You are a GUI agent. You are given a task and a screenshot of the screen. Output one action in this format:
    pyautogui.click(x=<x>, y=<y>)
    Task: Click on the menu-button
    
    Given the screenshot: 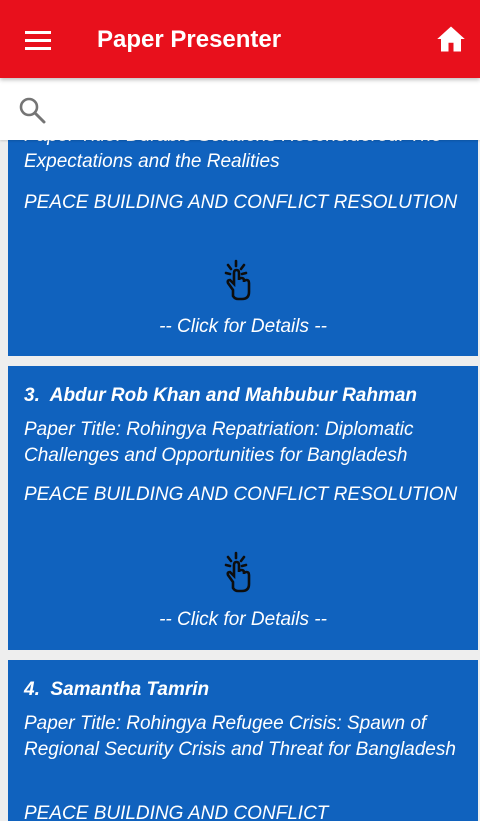 What is the action you would take?
    pyautogui.click(x=38, y=40)
    